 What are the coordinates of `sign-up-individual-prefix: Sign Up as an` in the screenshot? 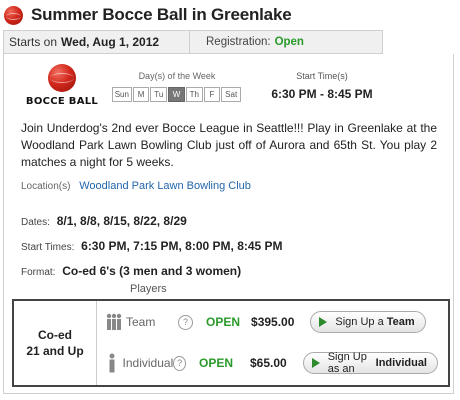 It's located at (347, 363).